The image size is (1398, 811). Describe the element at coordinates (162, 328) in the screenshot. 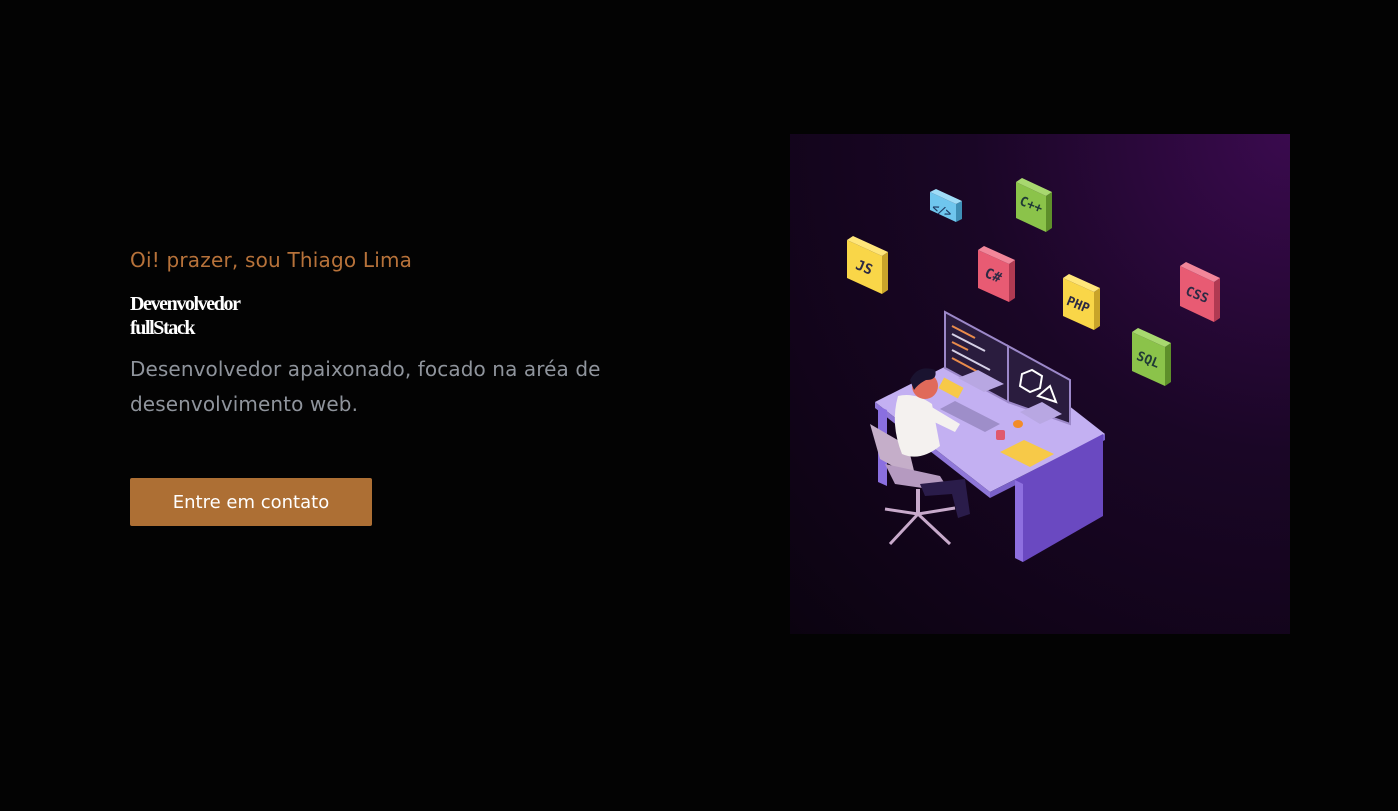

I see `headline-line-2: fullStack` at that location.